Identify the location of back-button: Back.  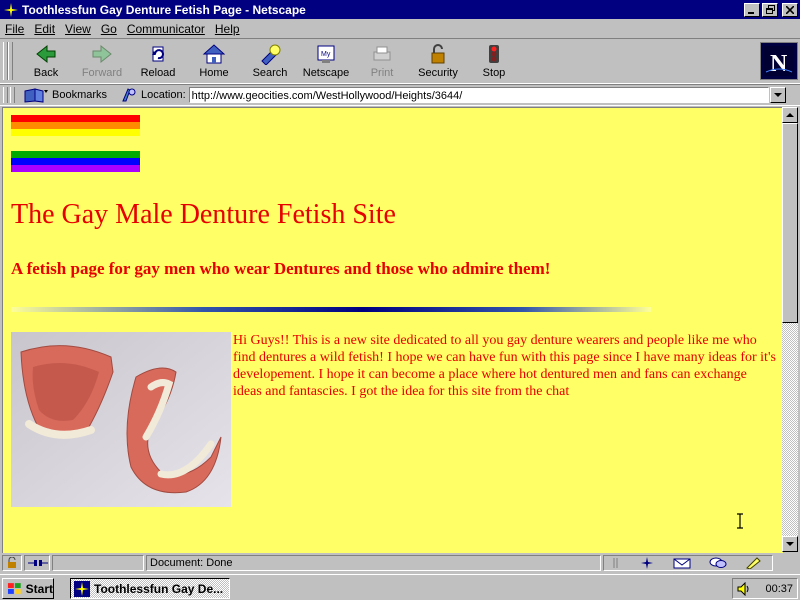
(46, 62).